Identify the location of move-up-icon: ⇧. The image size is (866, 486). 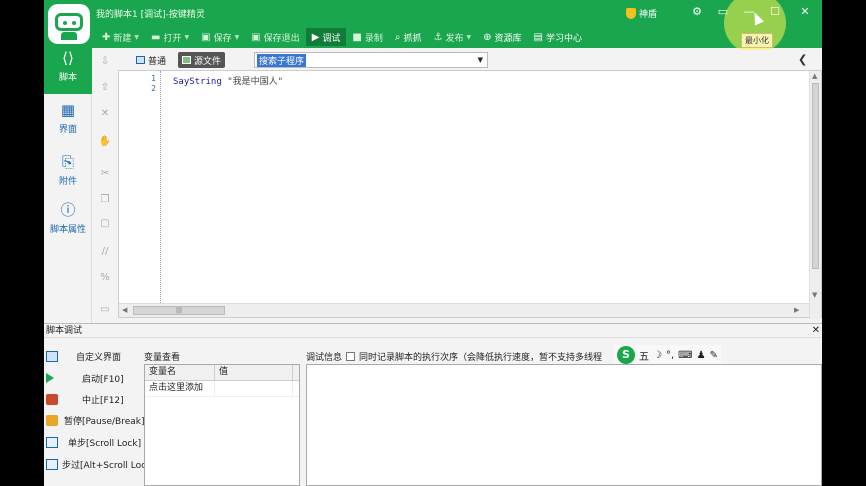
(105, 88).